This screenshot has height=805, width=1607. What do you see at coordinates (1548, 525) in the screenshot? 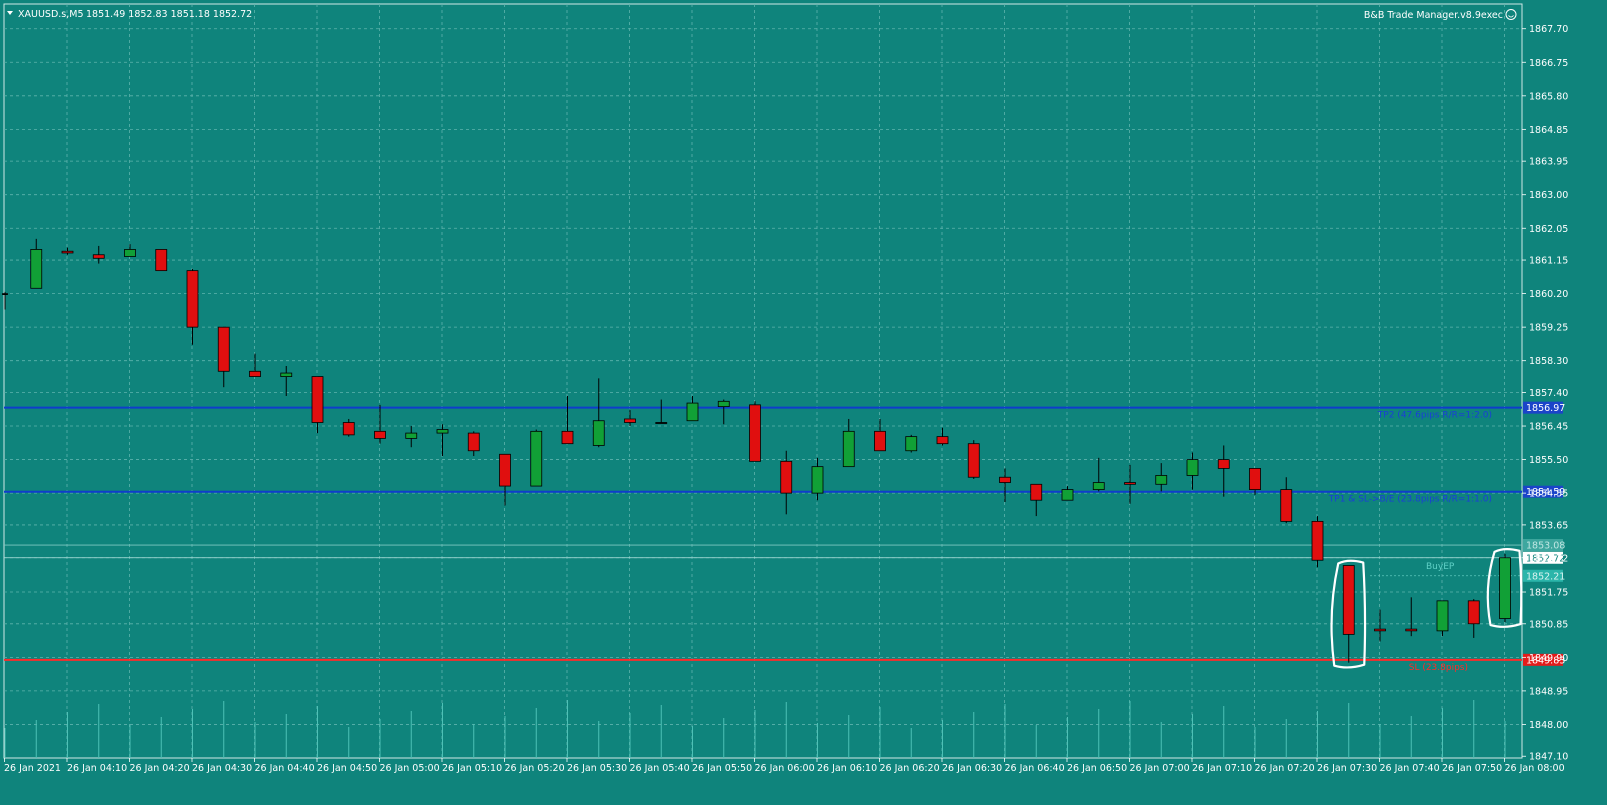
I see `y-tick-label: 1853.65` at bounding box center [1548, 525].